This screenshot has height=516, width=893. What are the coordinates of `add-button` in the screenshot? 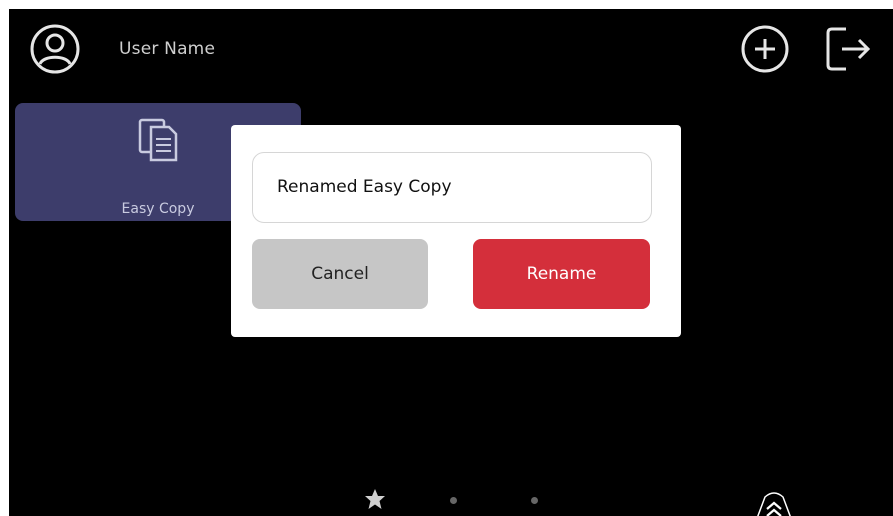 It's located at (765, 49).